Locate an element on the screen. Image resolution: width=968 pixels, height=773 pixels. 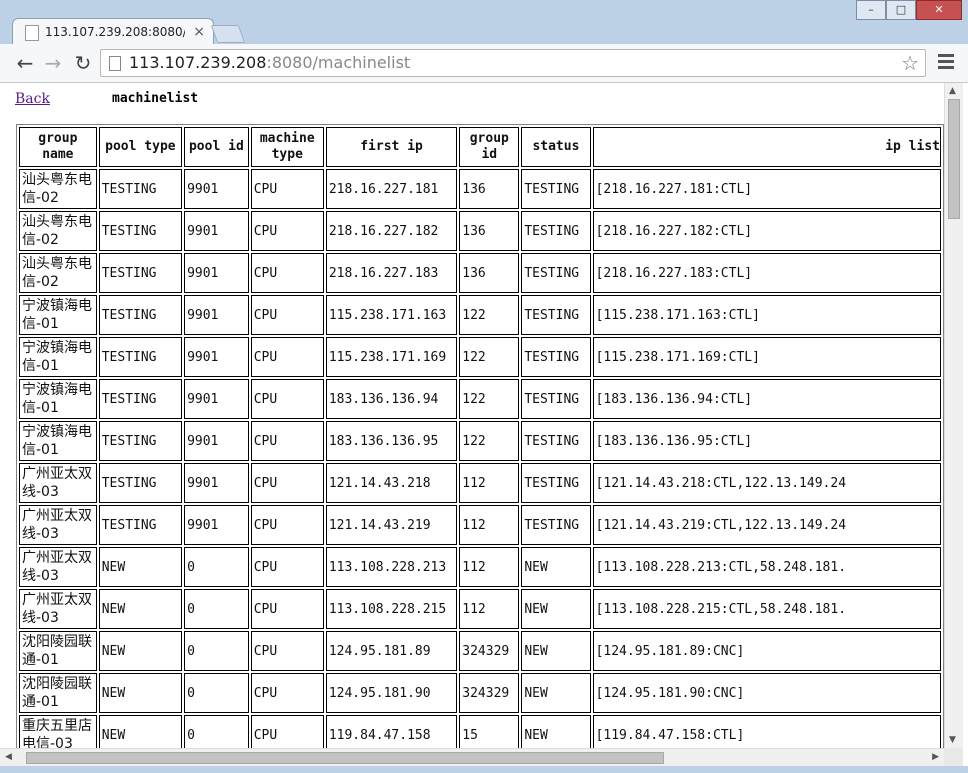
table-cell: 218.16.227.183 is located at coordinates (391, 273).